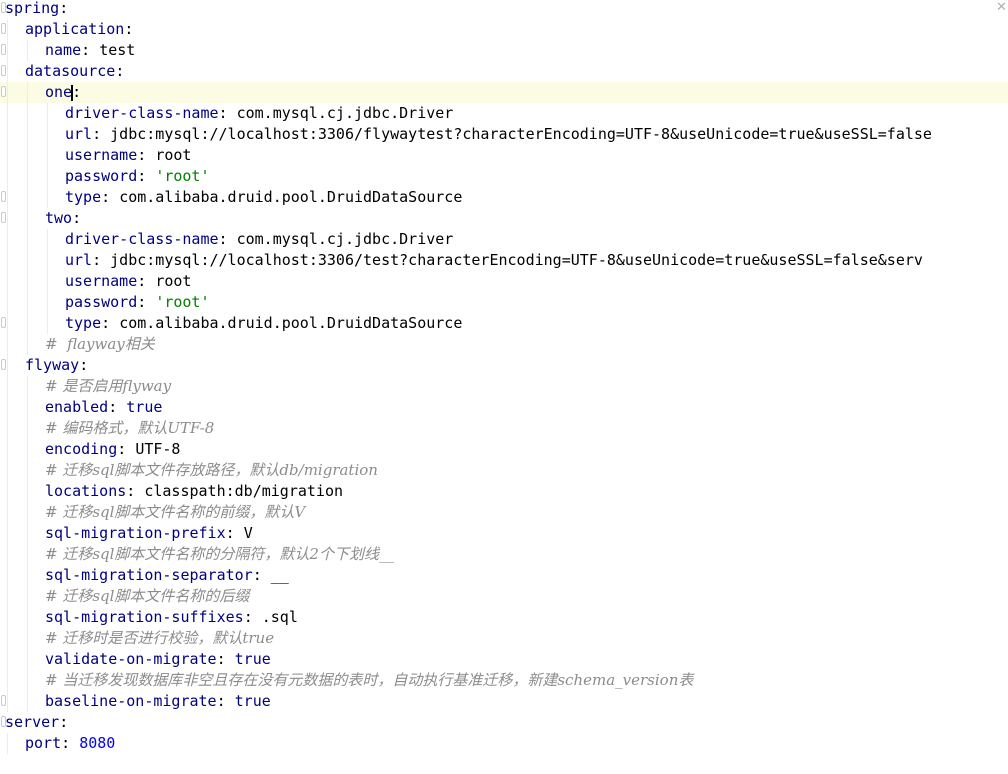  What do you see at coordinates (504, 722) in the screenshot?
I see `code-line: server:` at bounding box center [504, 722].